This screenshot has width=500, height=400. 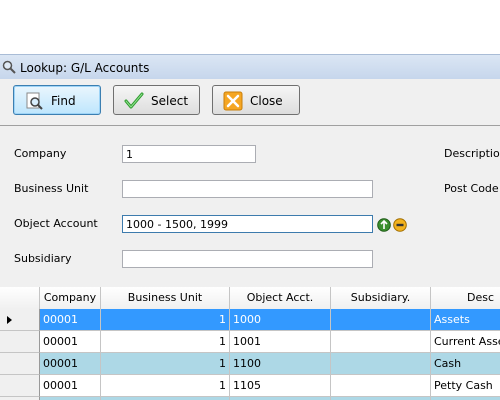 I want to click on toolbar-divider, so click(x=250, y=125).